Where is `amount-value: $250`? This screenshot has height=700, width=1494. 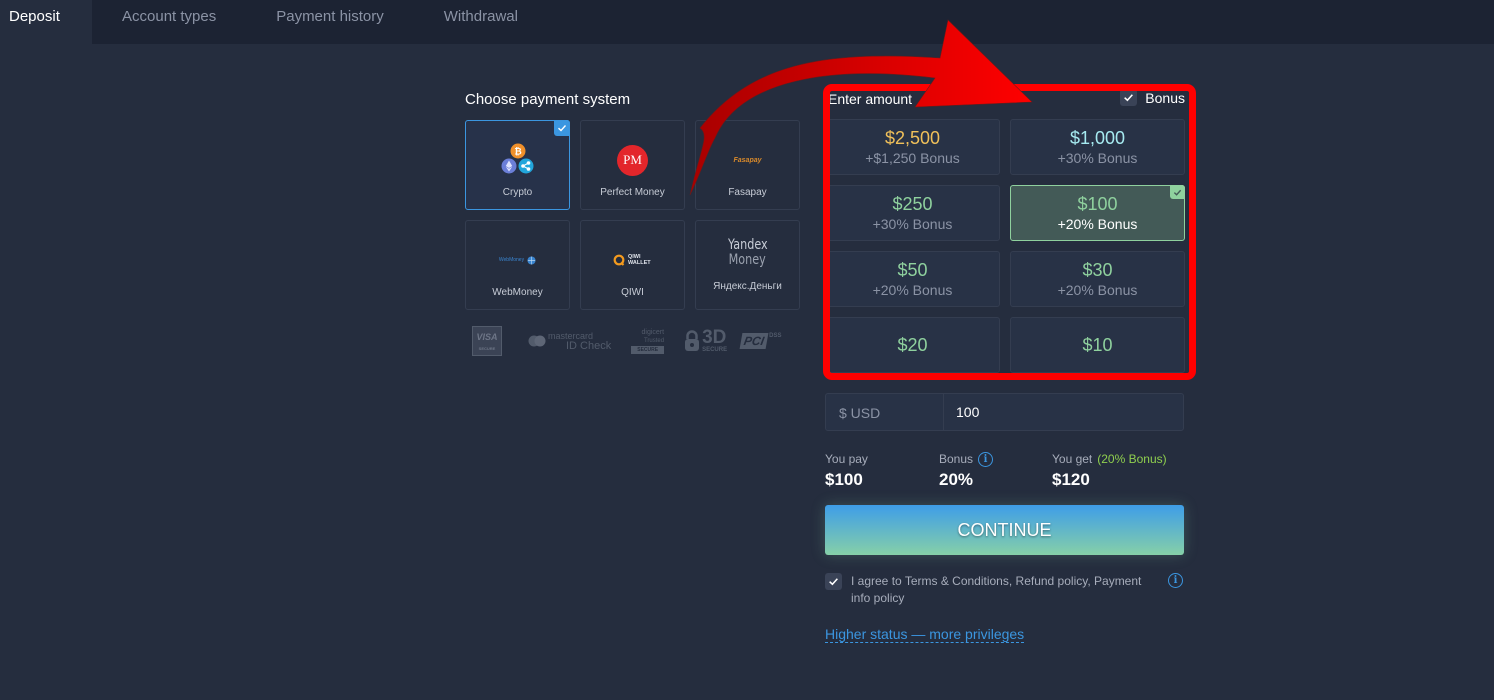 amount-value: $250 is located at coordinates (912, 204).